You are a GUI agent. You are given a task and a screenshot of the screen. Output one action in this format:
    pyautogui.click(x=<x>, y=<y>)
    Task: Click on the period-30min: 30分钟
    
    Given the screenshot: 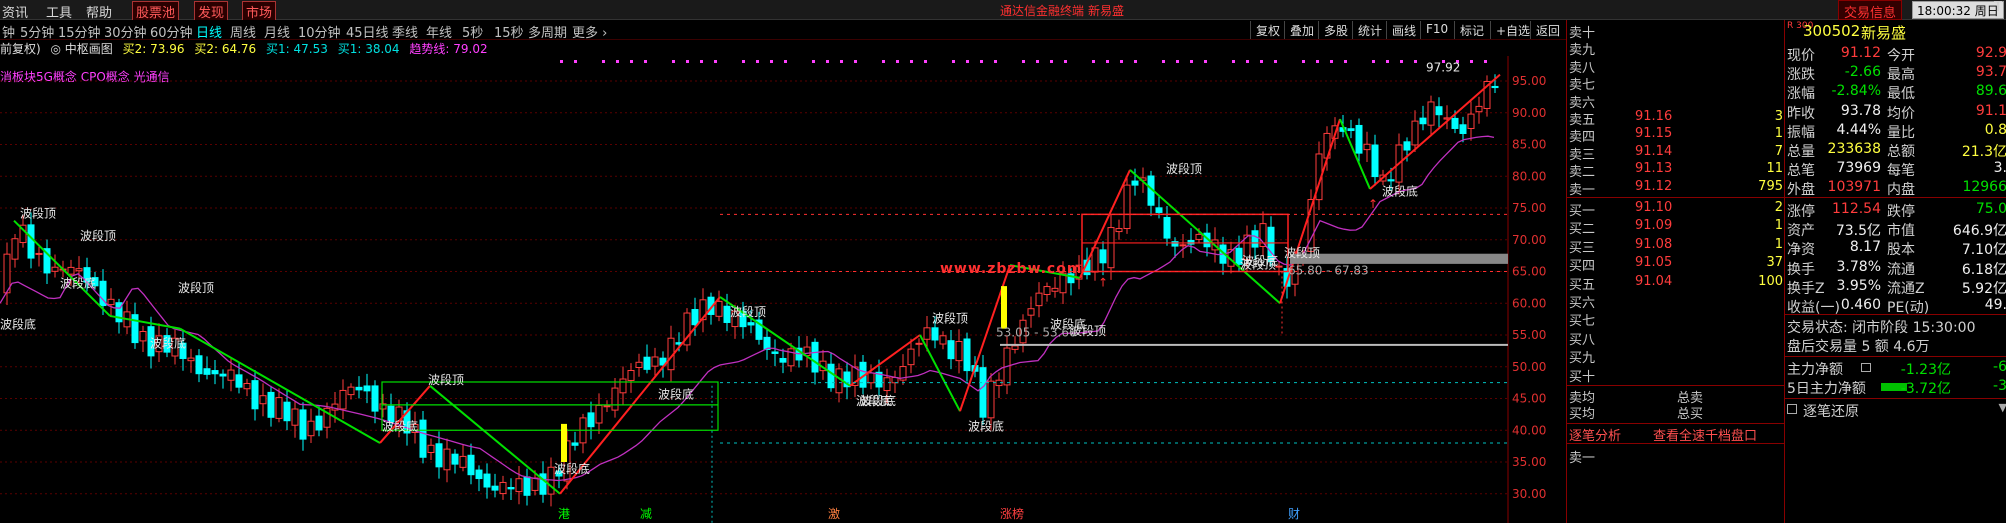 What is the action you would take?
    pyautogui.click(x=125, y=31)
    